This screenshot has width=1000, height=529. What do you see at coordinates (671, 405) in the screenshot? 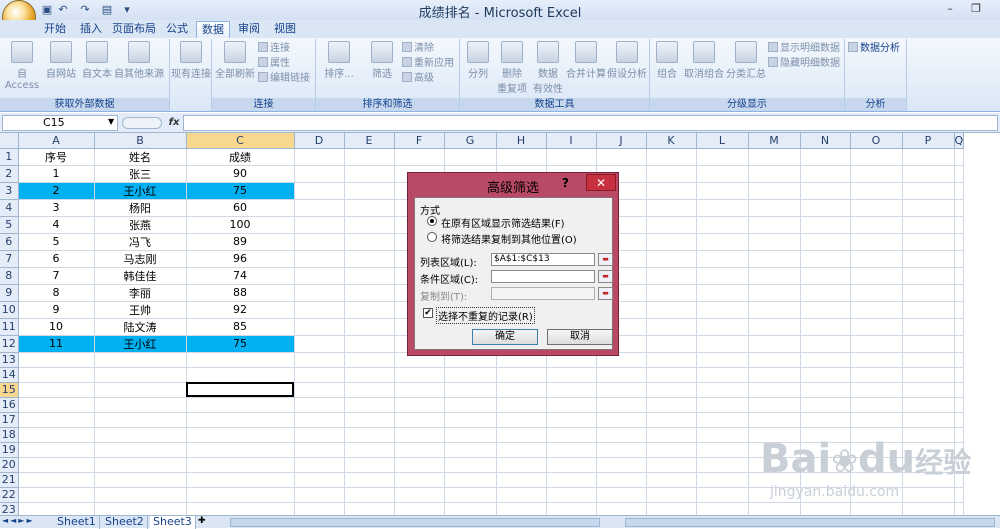
I see `cell-K16` at bounding box center [671, 405].